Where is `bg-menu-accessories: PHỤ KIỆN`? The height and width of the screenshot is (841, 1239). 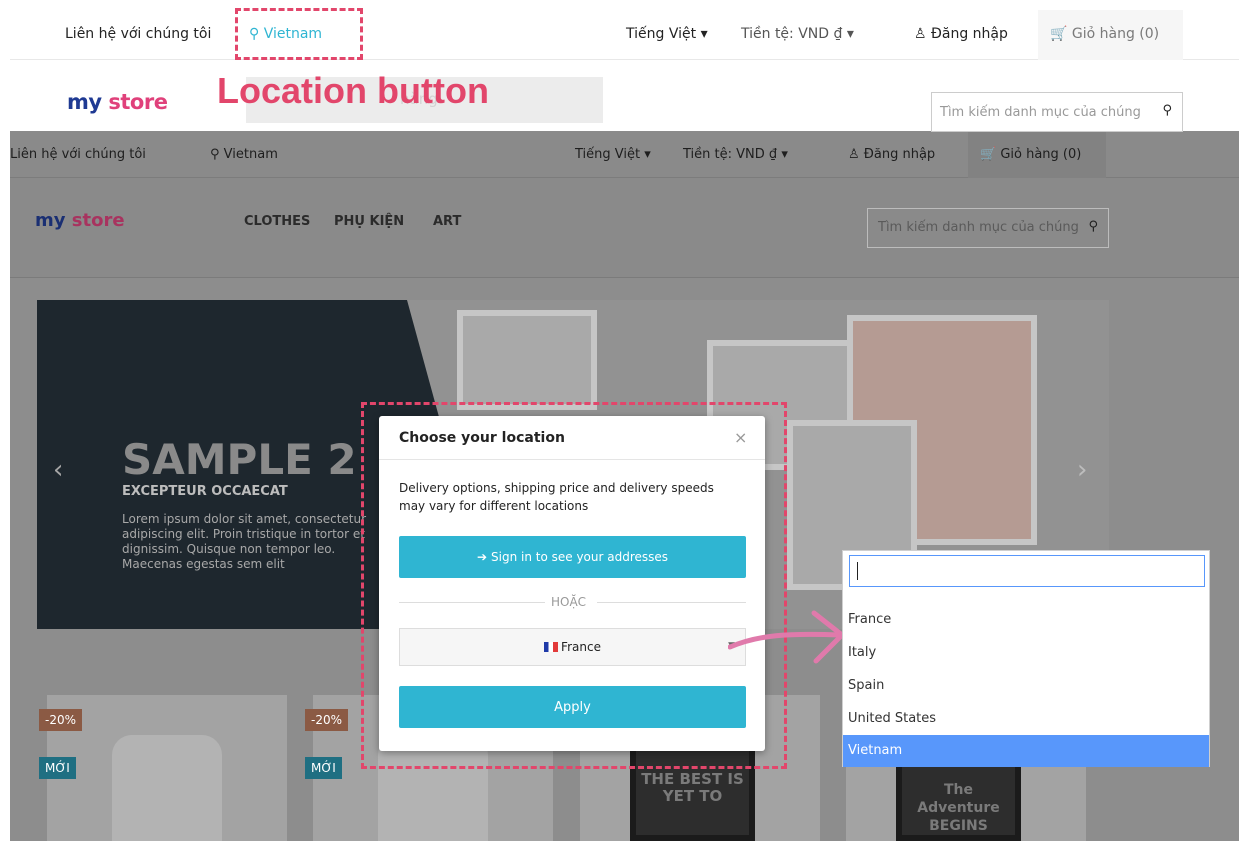
bg-menu-accessories: PHỤ KIỆN is located at coordinates (369, 221).